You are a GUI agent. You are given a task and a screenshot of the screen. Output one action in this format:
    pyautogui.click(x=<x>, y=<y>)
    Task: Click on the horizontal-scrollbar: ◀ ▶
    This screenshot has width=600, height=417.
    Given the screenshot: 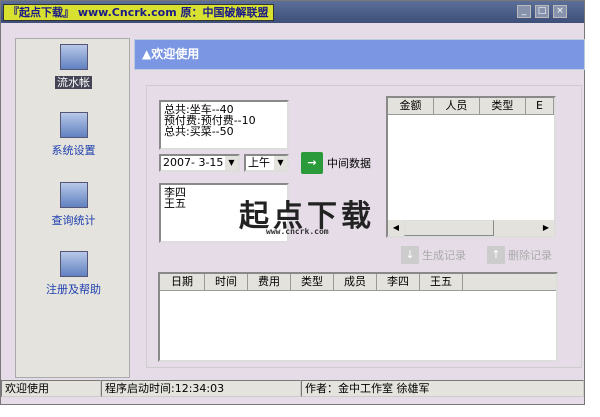 What is the action you would take?
    pyautogui.click(x=471, y=228)
    